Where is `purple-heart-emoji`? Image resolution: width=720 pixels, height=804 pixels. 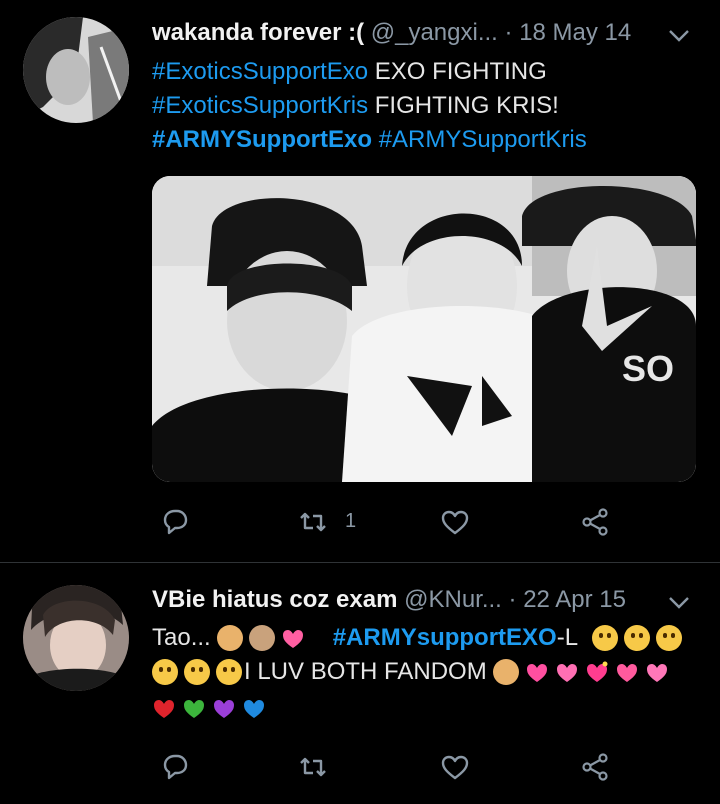 purple-heart-emoji is located at coordinates (224, 709).